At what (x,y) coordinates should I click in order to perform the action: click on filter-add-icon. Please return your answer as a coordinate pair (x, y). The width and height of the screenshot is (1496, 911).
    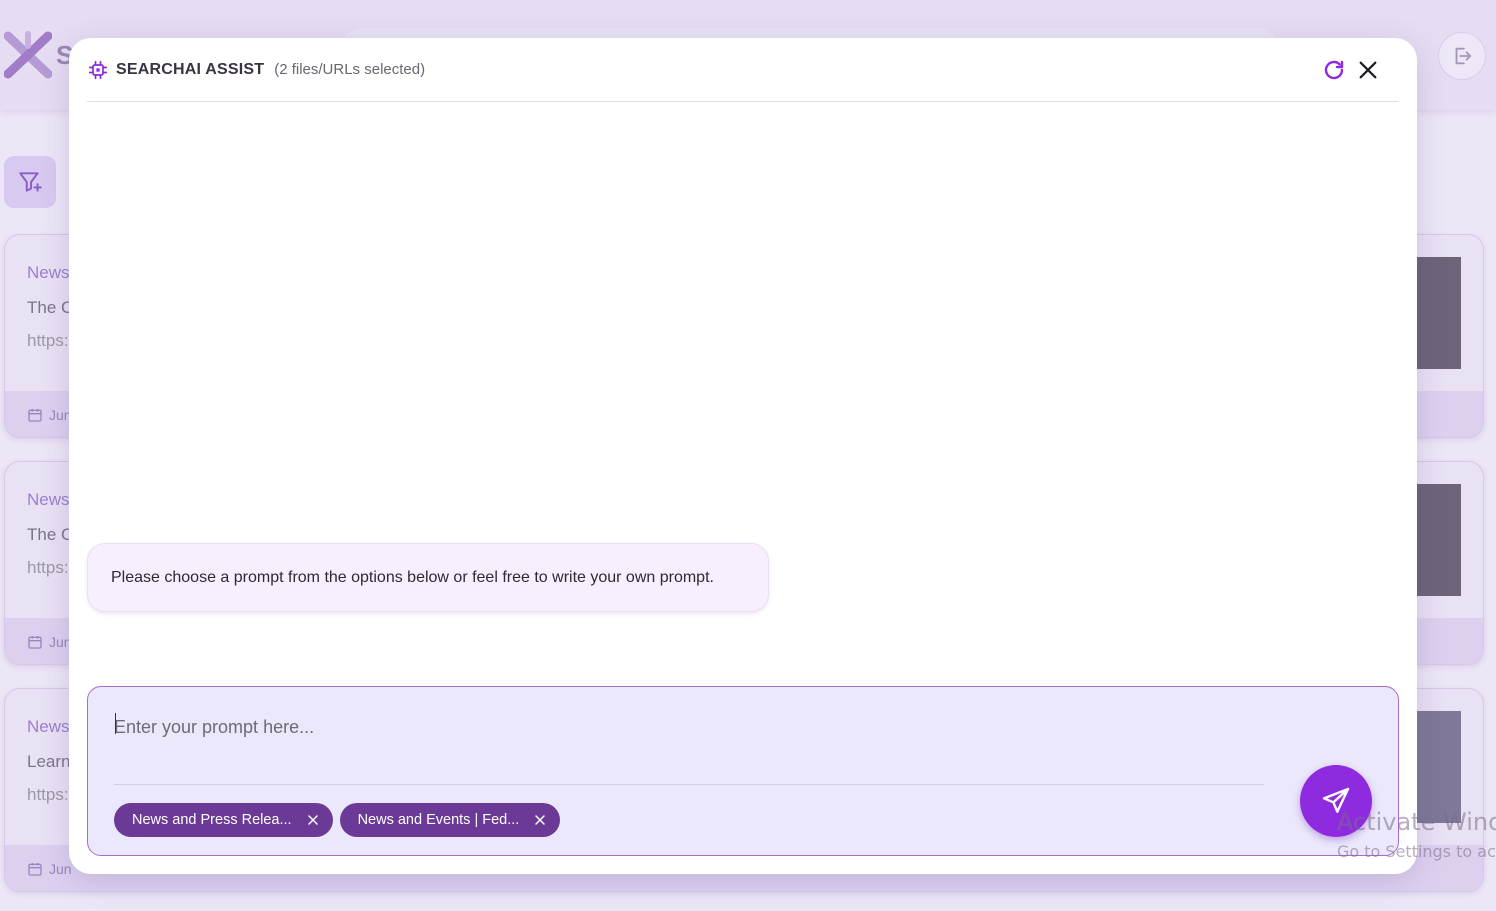
    Looking at the image, I should click on (30, 182).